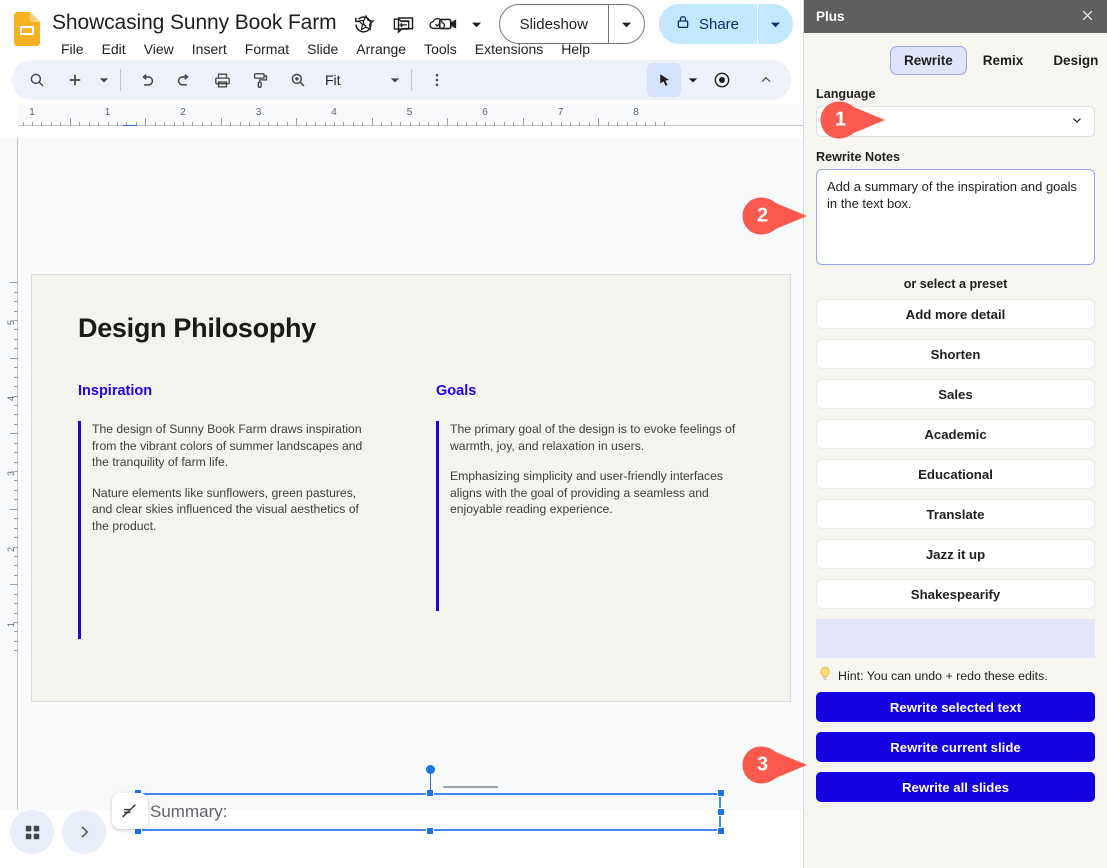 This screenshot has height=868, width=1107. What do you see at coordinates (955, 514) in the screenshot?
I see `preset-translate: Translate` at bounding box center [955, 514].